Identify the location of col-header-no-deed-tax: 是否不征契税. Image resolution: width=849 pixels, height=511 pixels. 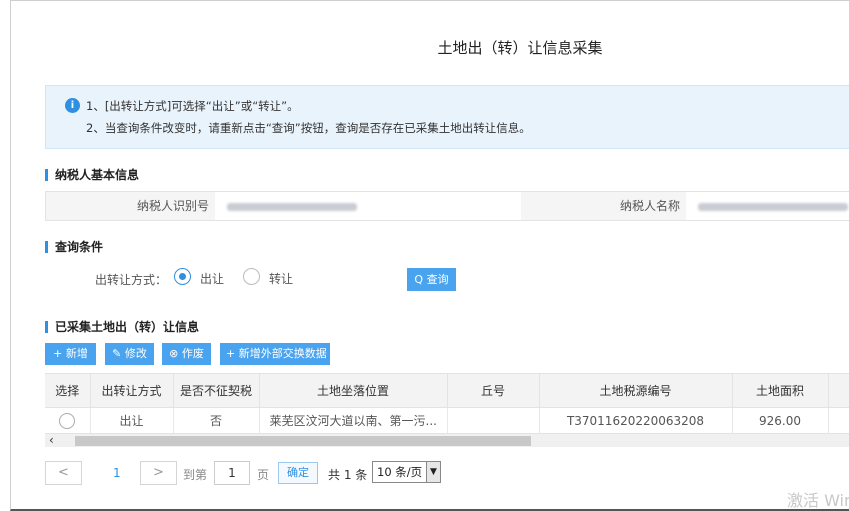
(216, 391).